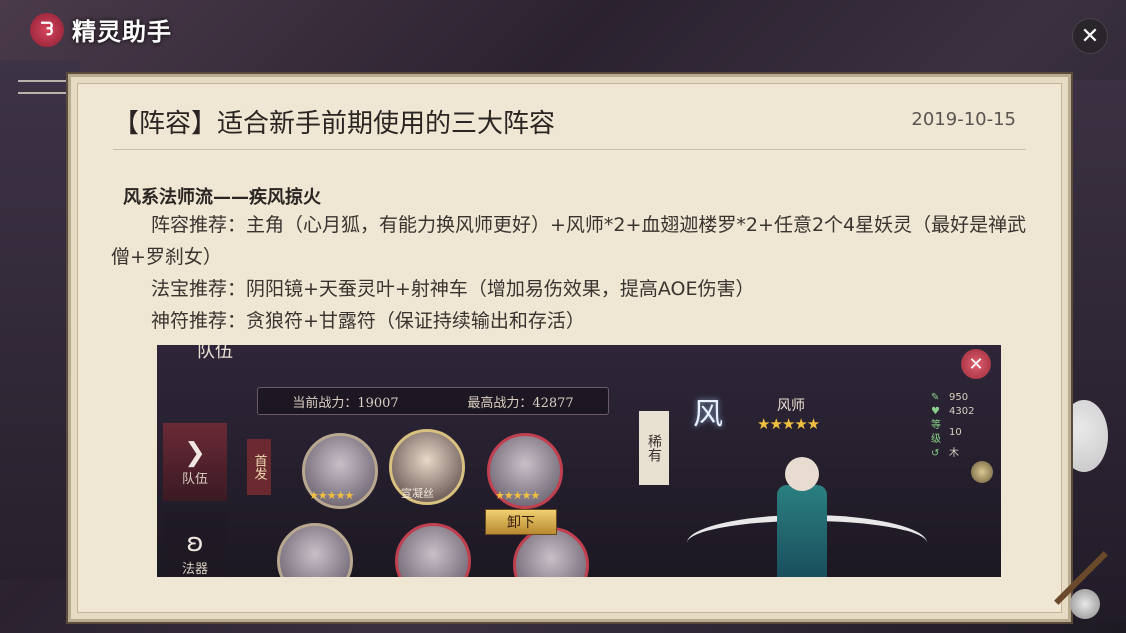  Describe the element at coordinates (982, 472) in the screenshot. I see `gs-orb-icon` at that location.